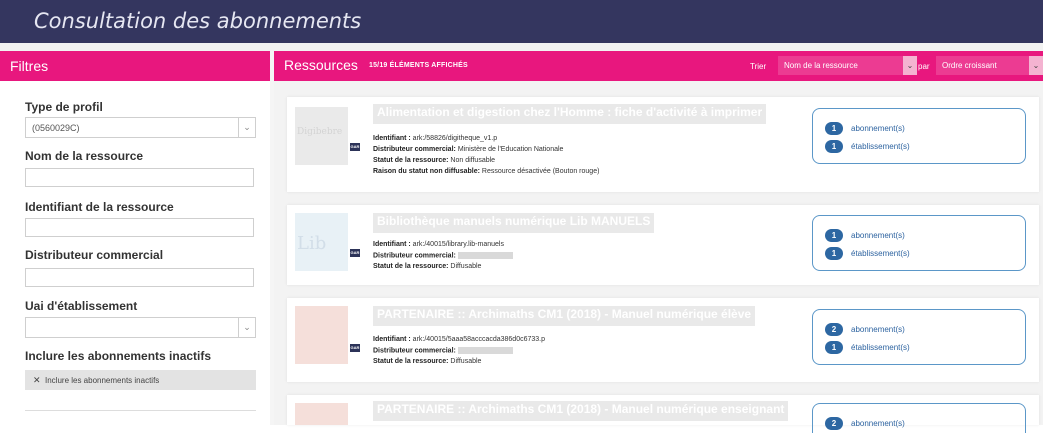 The width and height of the screenshot is (1043, 433). What do you see at coordinates (81, 306) in the screenshot?
I see `uai-label: Uai d'établissement` at bounding box center [81, 306].